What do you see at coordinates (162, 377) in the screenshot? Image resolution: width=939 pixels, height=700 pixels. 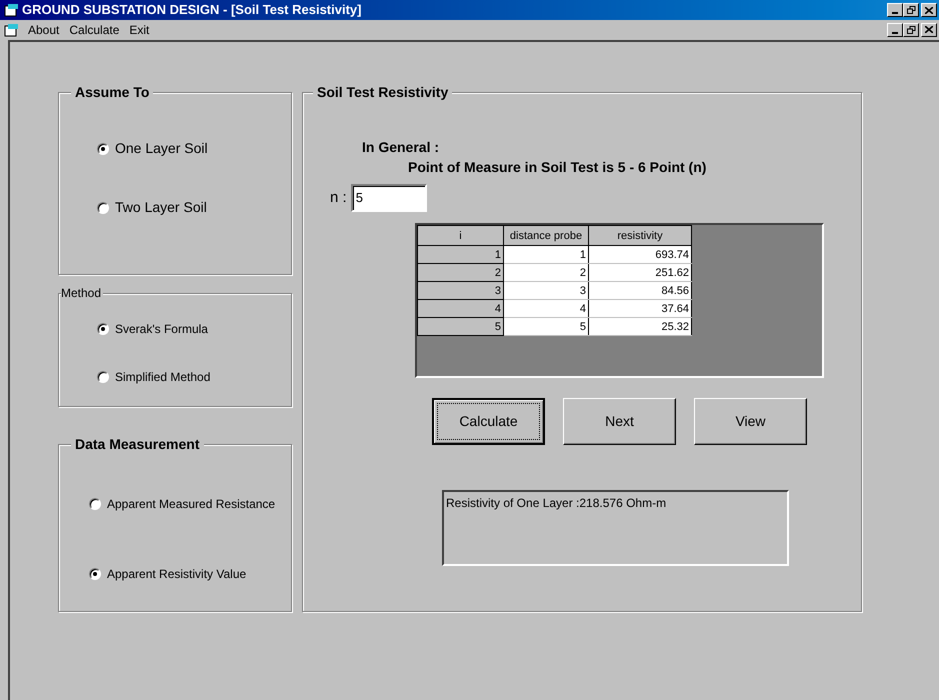 I see `radio-label: Simplified Method` at bounding box center [162, 377].